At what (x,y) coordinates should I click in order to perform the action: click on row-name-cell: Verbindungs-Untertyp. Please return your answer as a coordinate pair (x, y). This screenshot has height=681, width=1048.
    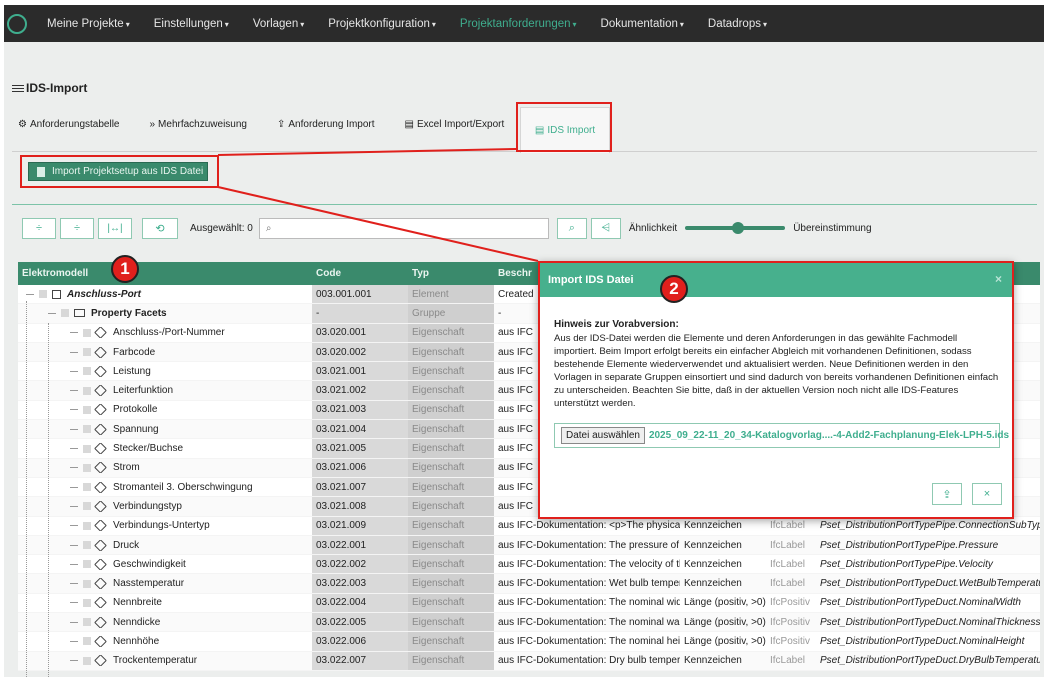
    Looking at the image, I should click on (165, 526).